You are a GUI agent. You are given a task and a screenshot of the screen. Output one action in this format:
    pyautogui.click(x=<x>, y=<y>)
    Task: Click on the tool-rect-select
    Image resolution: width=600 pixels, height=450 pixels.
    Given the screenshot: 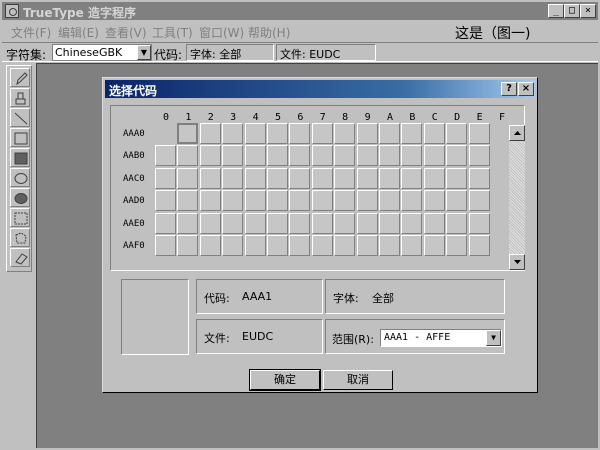 What is the action you would take?
    pyautogui.click(x=20, y=217)
    